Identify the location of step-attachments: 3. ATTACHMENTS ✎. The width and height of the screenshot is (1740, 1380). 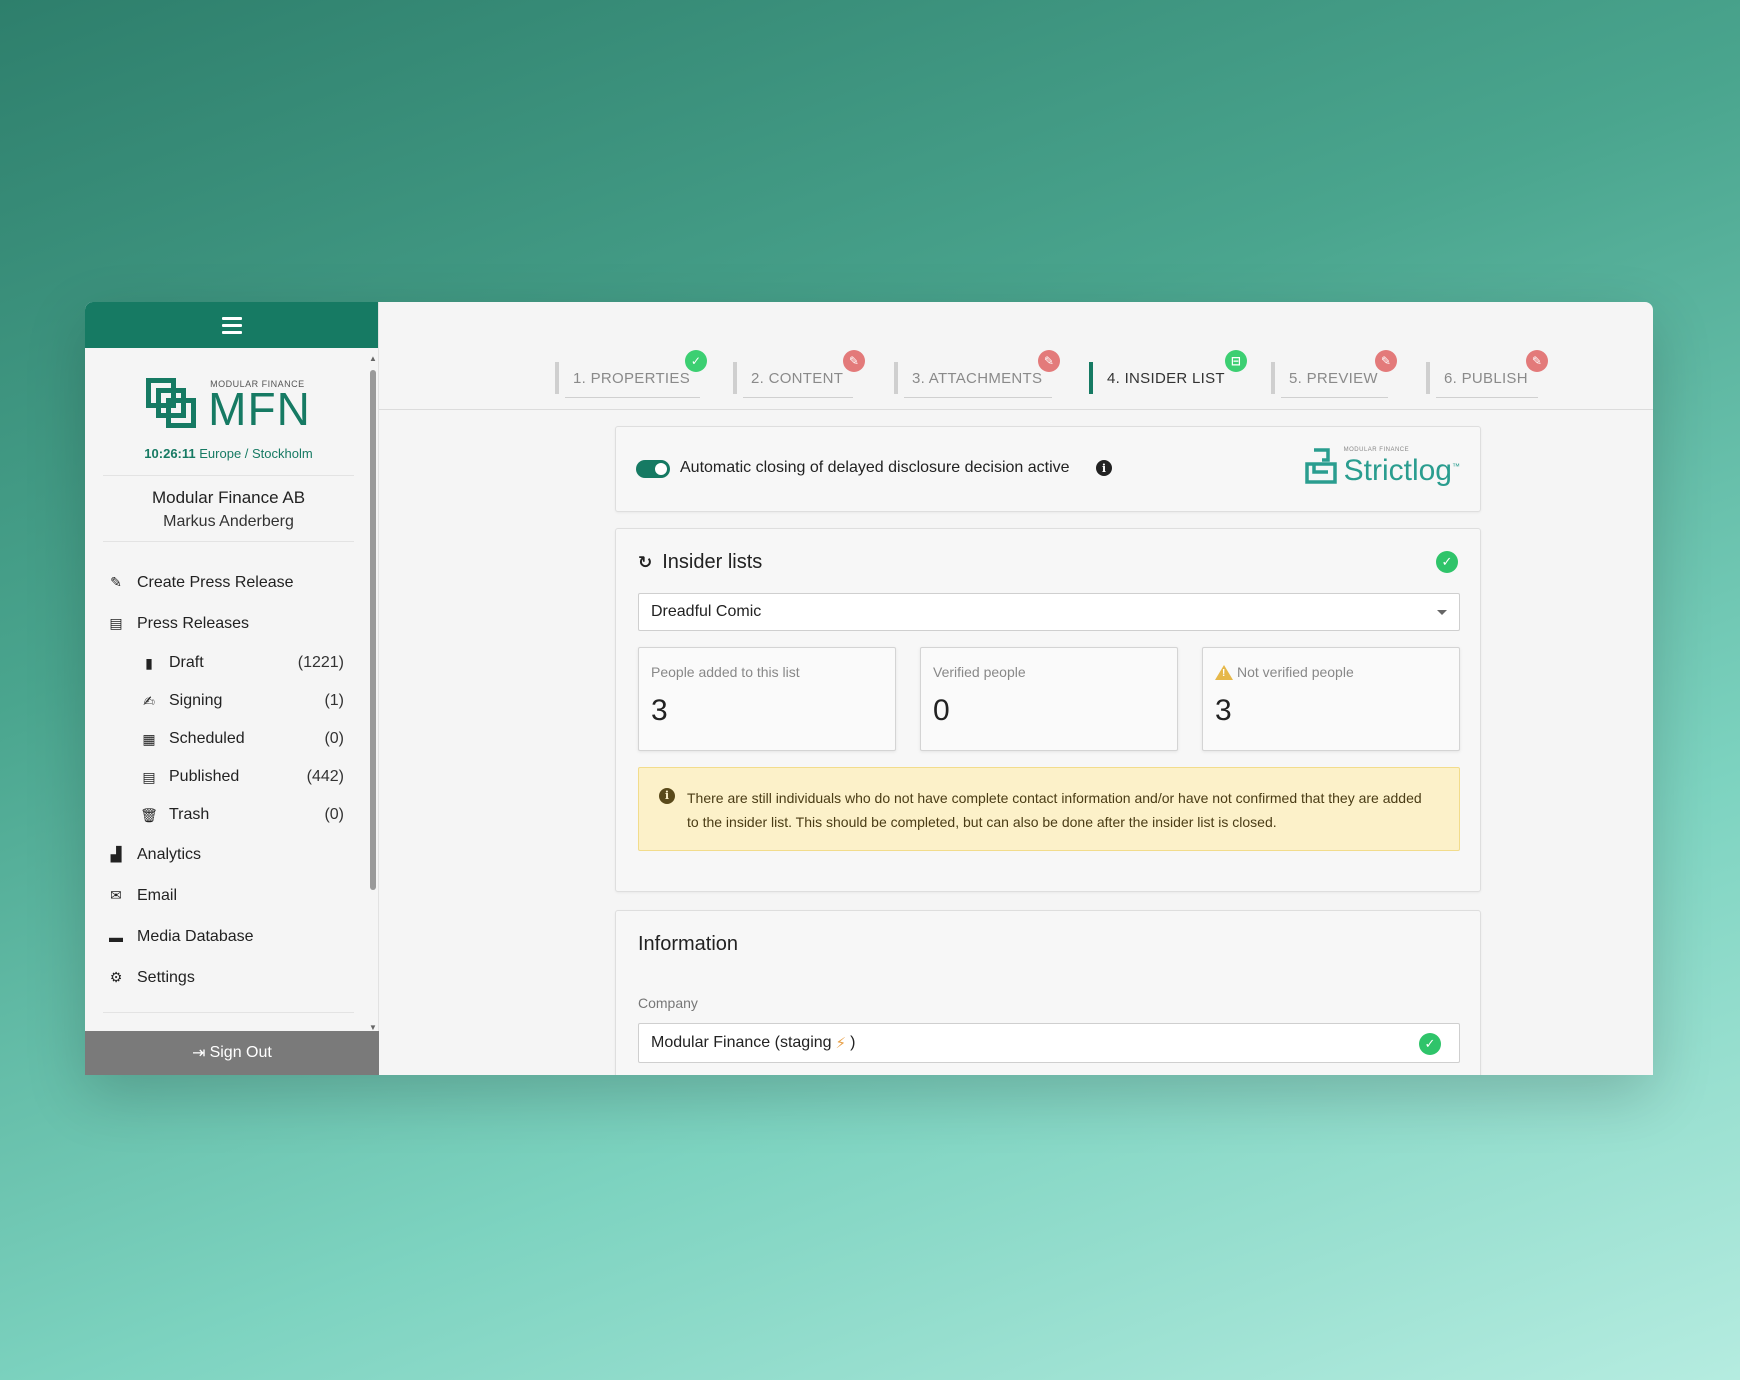
(977, 374).